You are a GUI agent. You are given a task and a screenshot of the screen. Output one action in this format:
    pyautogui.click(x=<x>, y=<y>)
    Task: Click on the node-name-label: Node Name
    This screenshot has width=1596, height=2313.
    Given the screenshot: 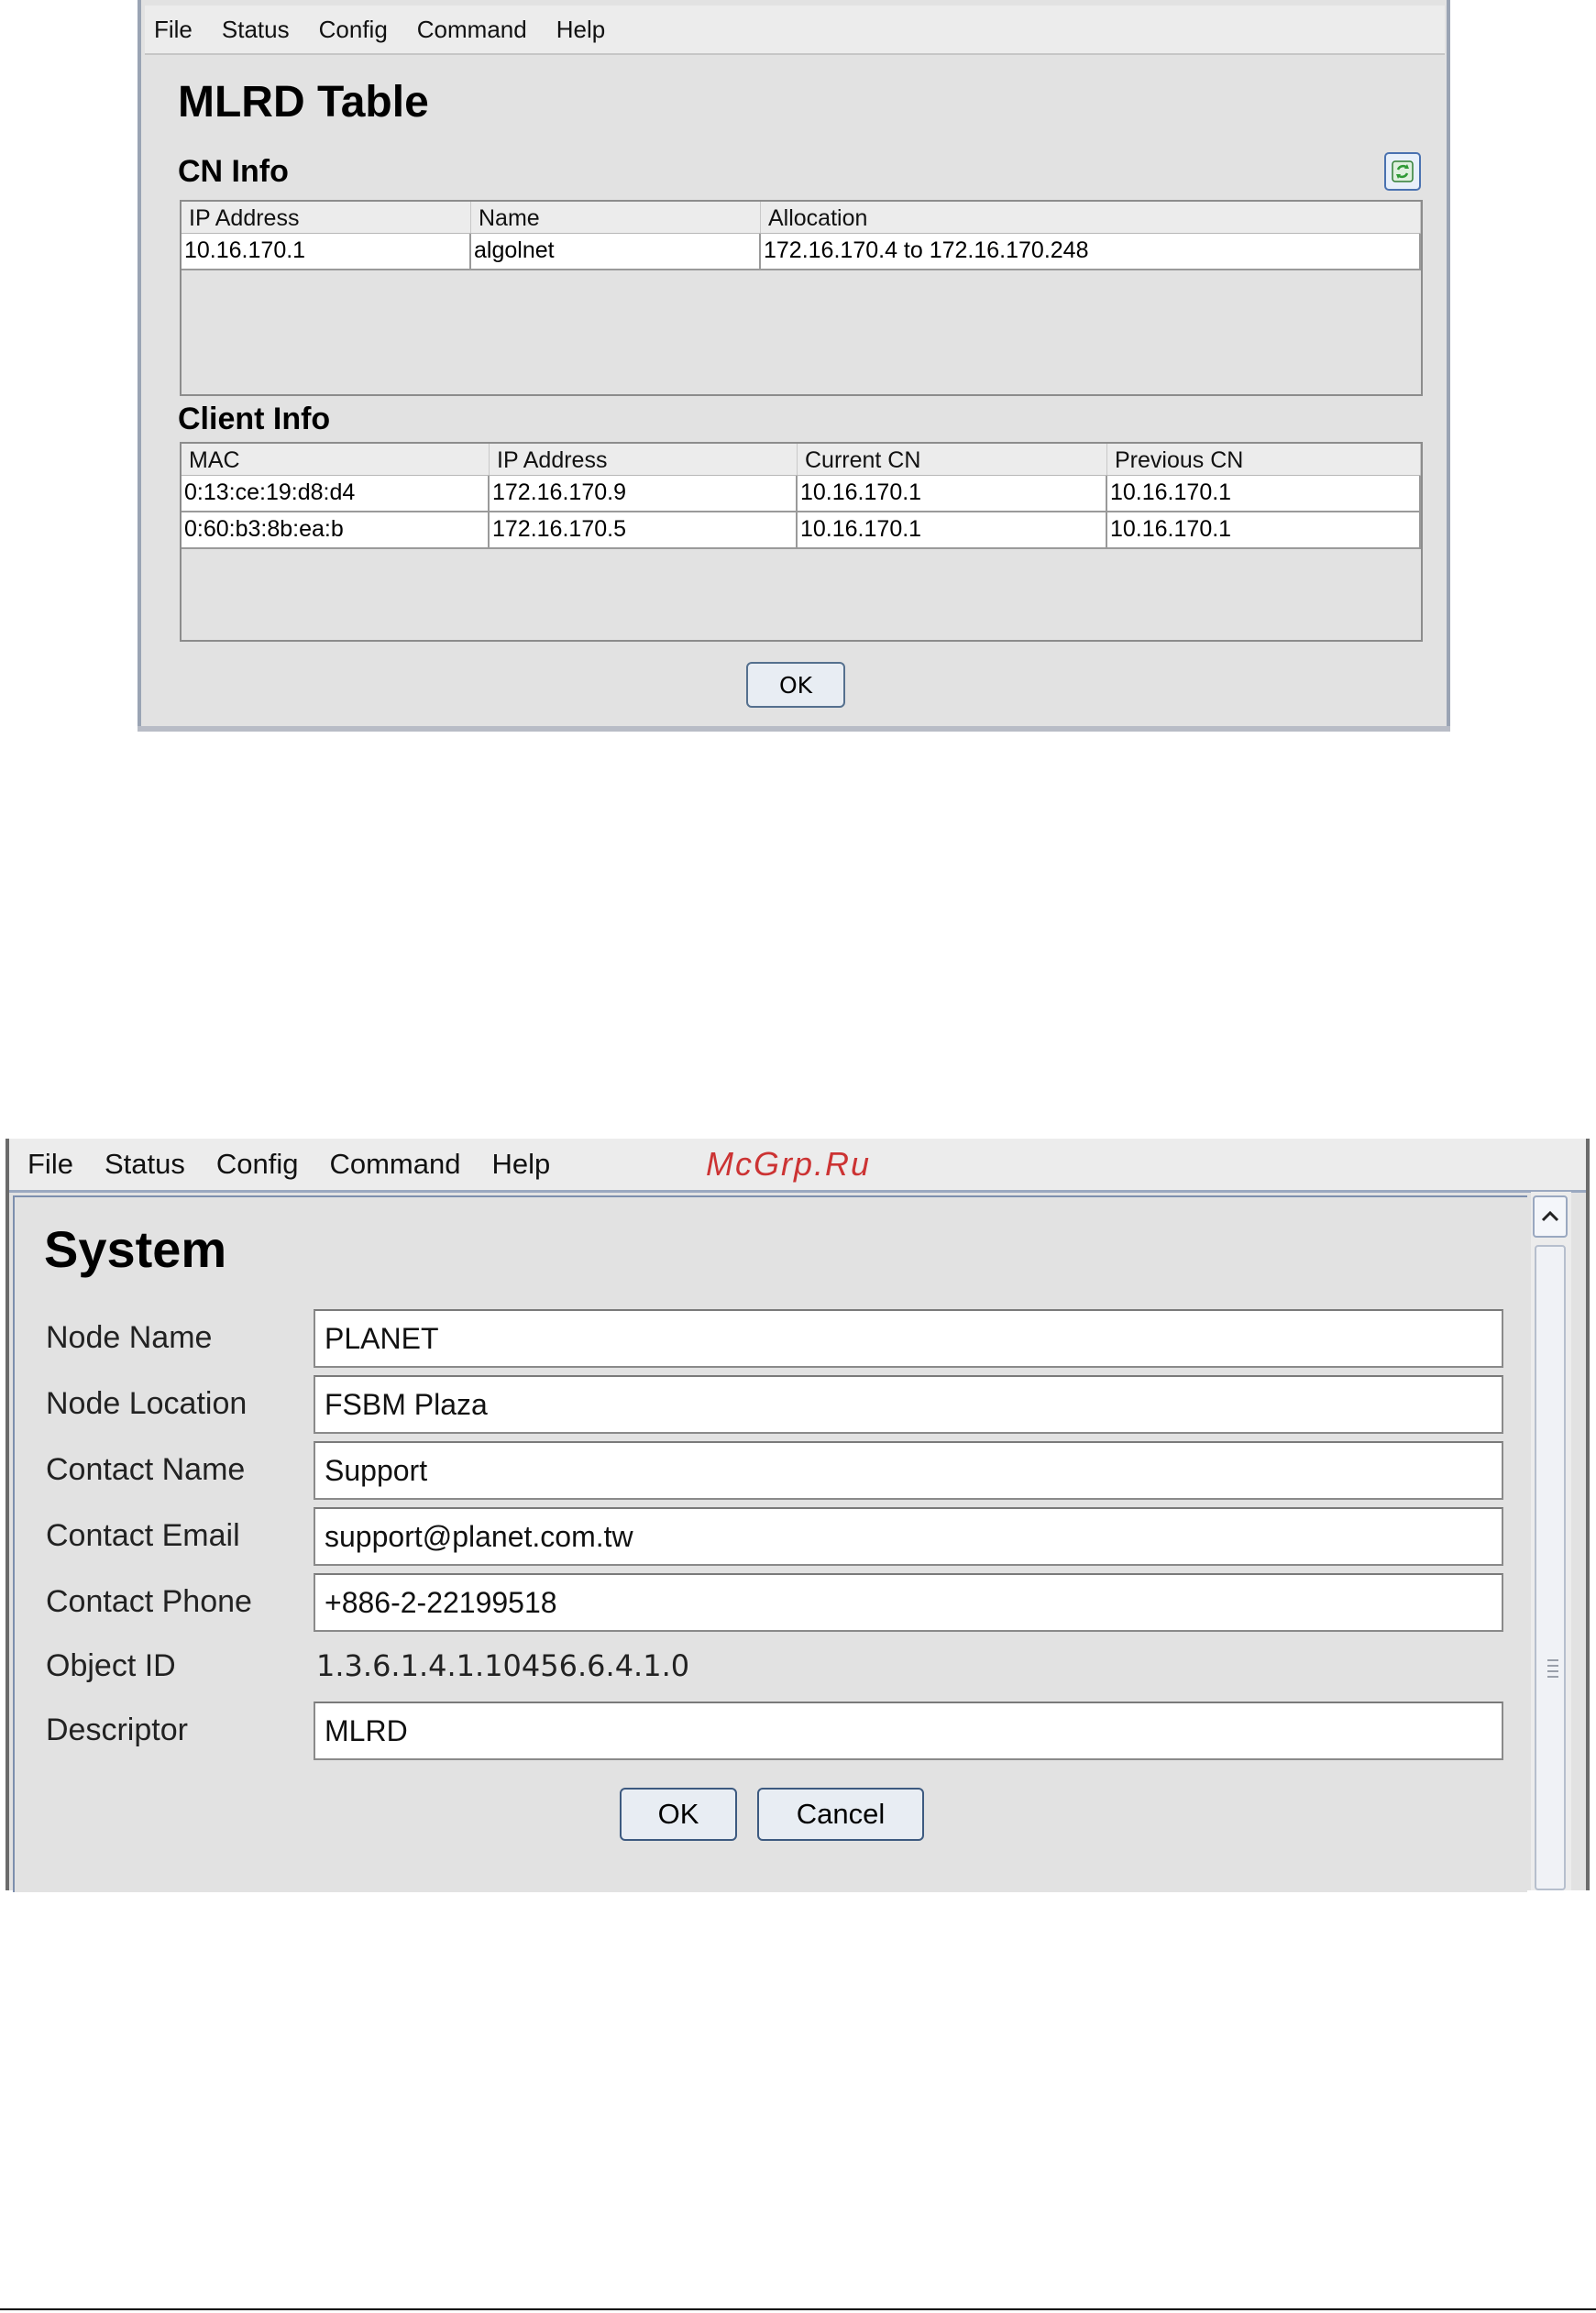 What is the action you would take?
    pyautogui.click(x=129, y=1337)
    